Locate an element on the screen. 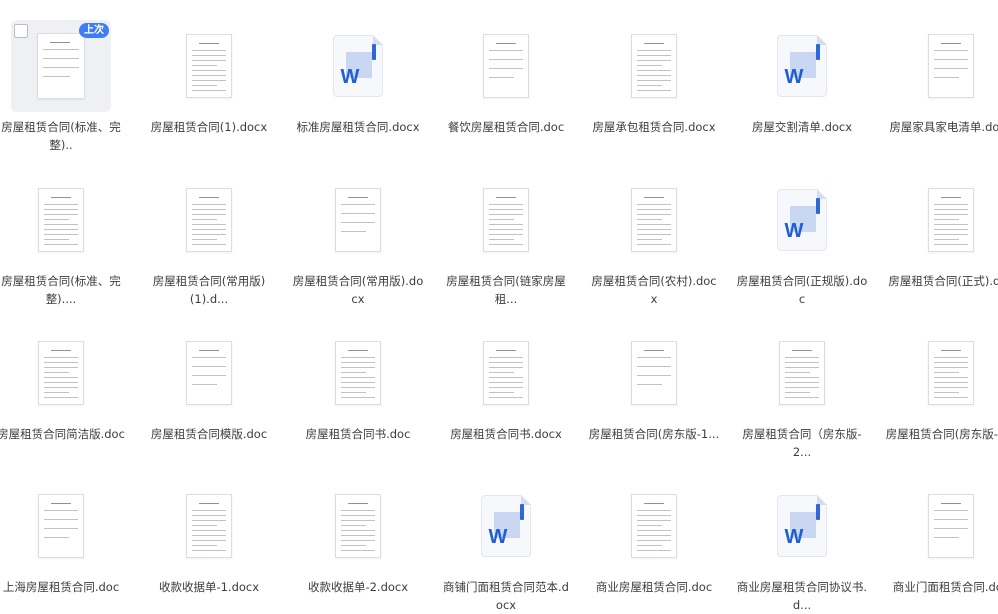 The height and width of the screenshot is (614, 998). file-item: W 商铺门面租赁合同范本.docx is located at coordinates (506, 547).